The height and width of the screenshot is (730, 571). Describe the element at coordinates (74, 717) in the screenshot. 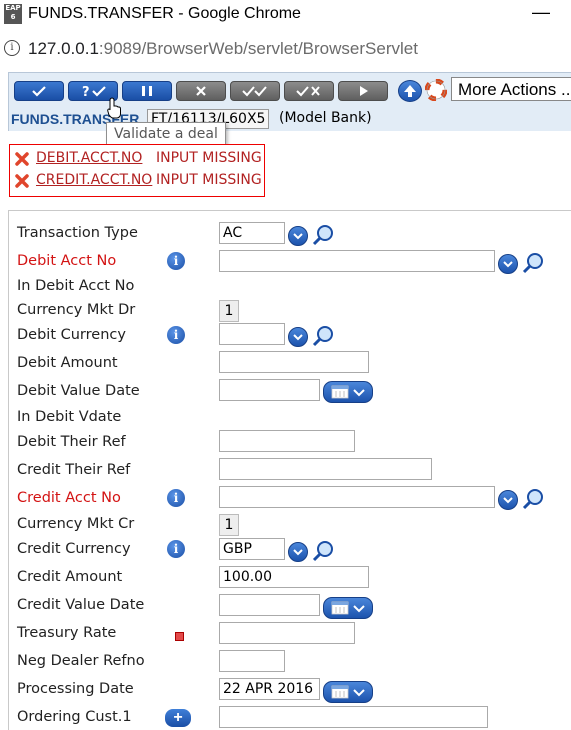

I see `label-ordering-cust-1: Ordering Cust.1` at that location.